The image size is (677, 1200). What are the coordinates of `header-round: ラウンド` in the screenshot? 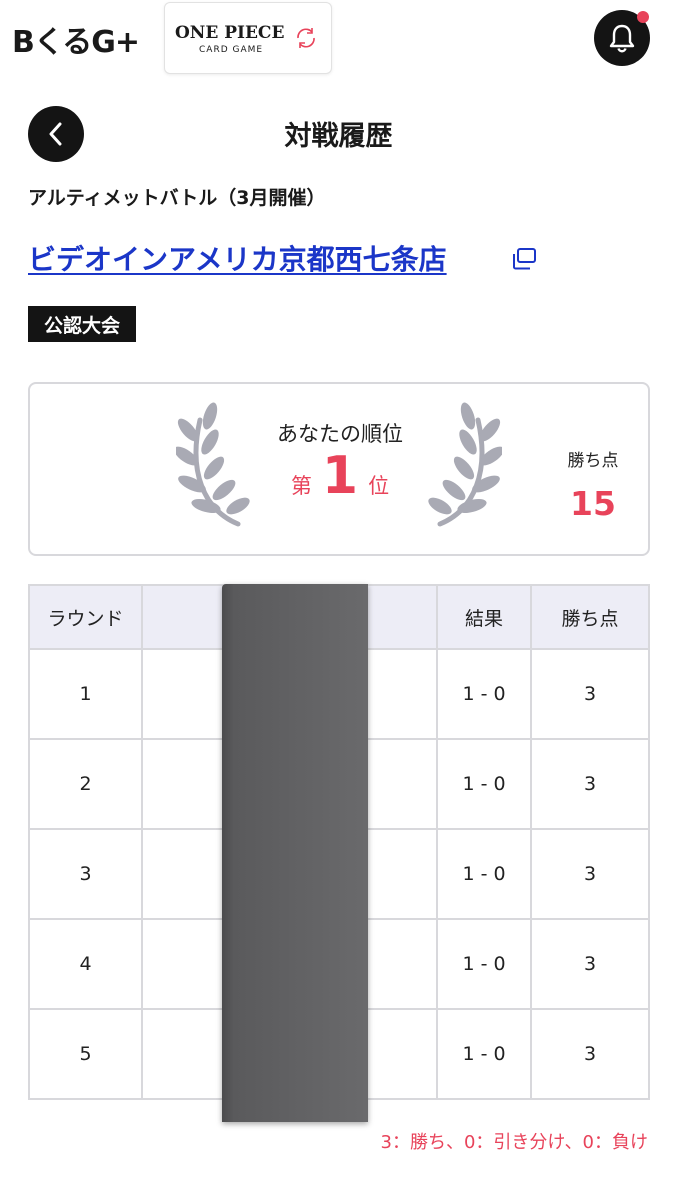 It's located at (85, 617).